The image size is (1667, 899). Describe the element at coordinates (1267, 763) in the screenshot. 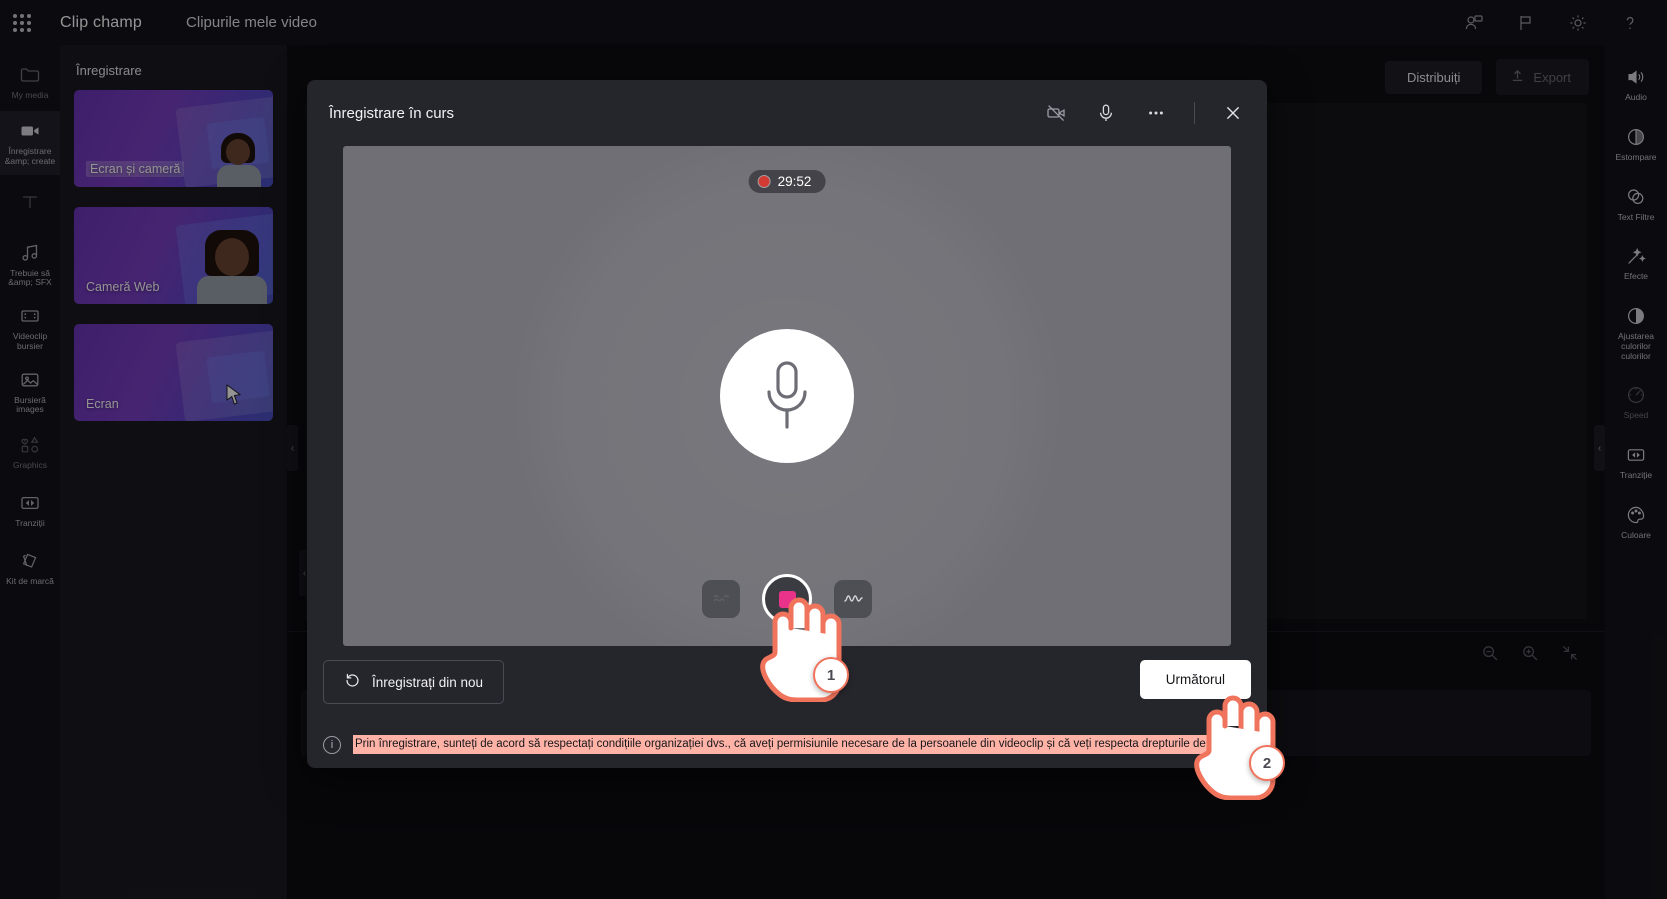

I see `step-badge-2: 2` at that location.